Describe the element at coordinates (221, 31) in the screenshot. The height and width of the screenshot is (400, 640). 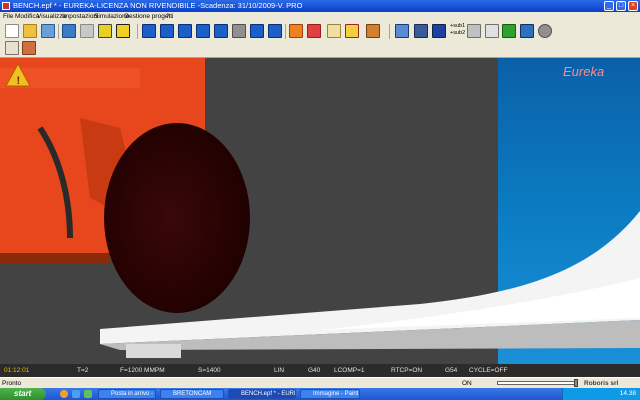
I see `play-icon` at that location.